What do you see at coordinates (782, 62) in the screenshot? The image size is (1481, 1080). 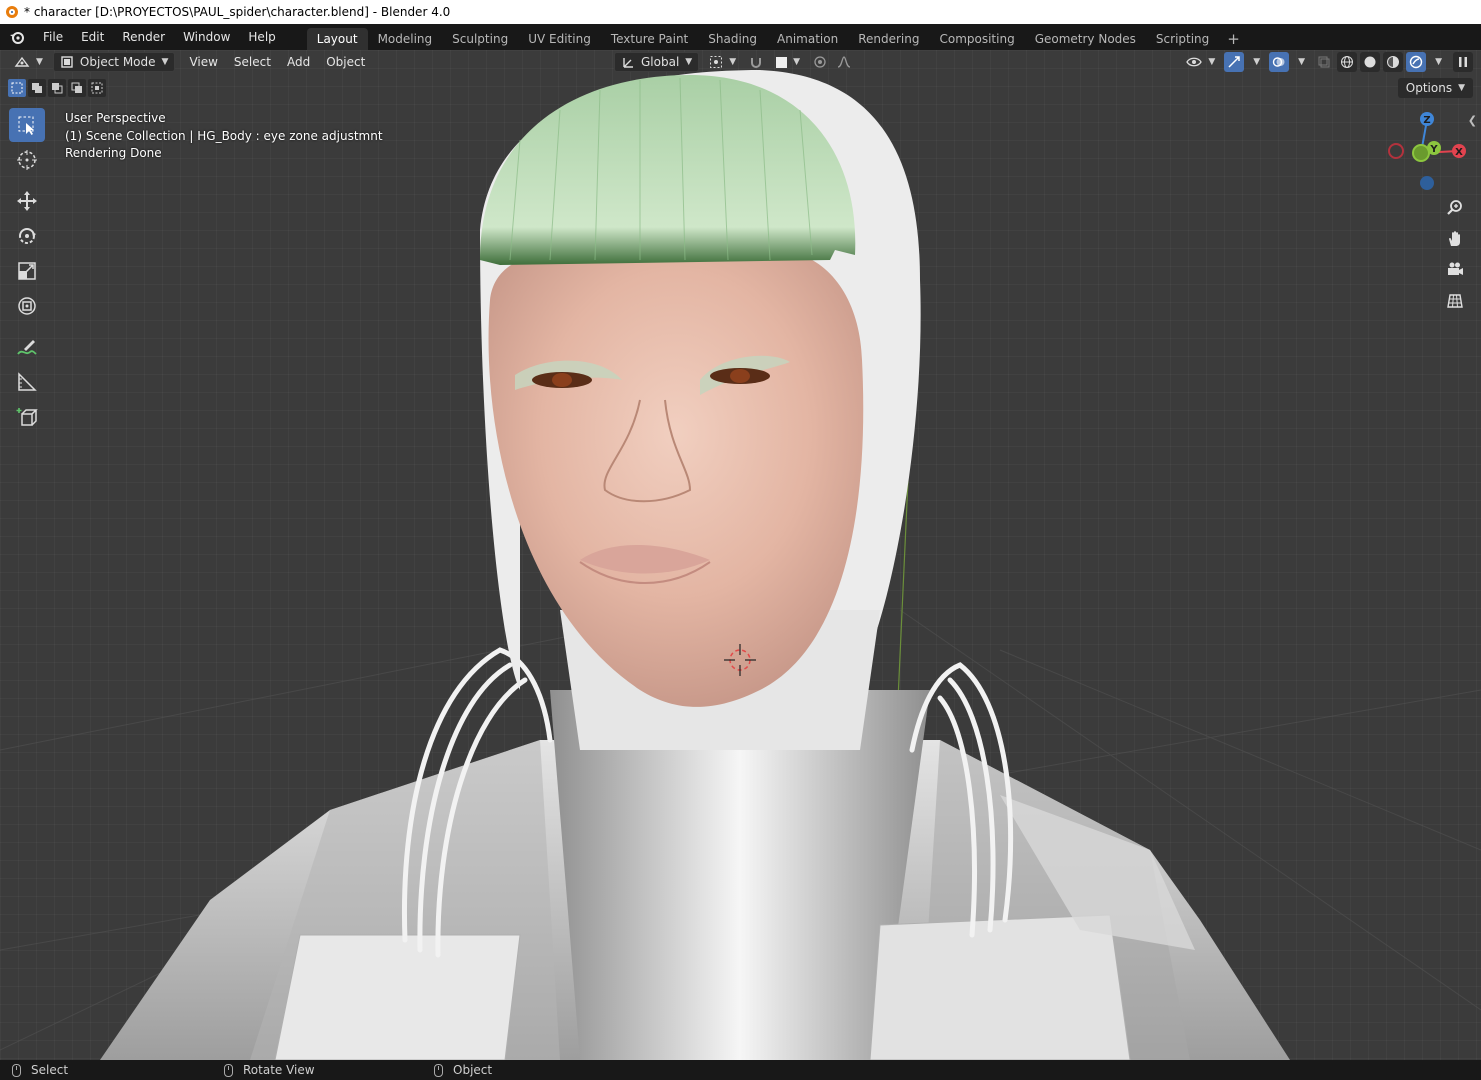 I see `snap-increment-icon` at bounding box center [782, 62].